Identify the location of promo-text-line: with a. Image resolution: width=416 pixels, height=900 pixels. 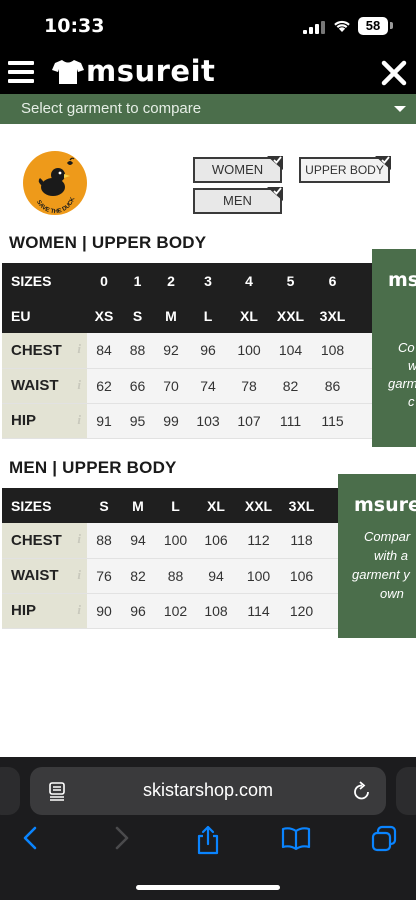
(391, 555).